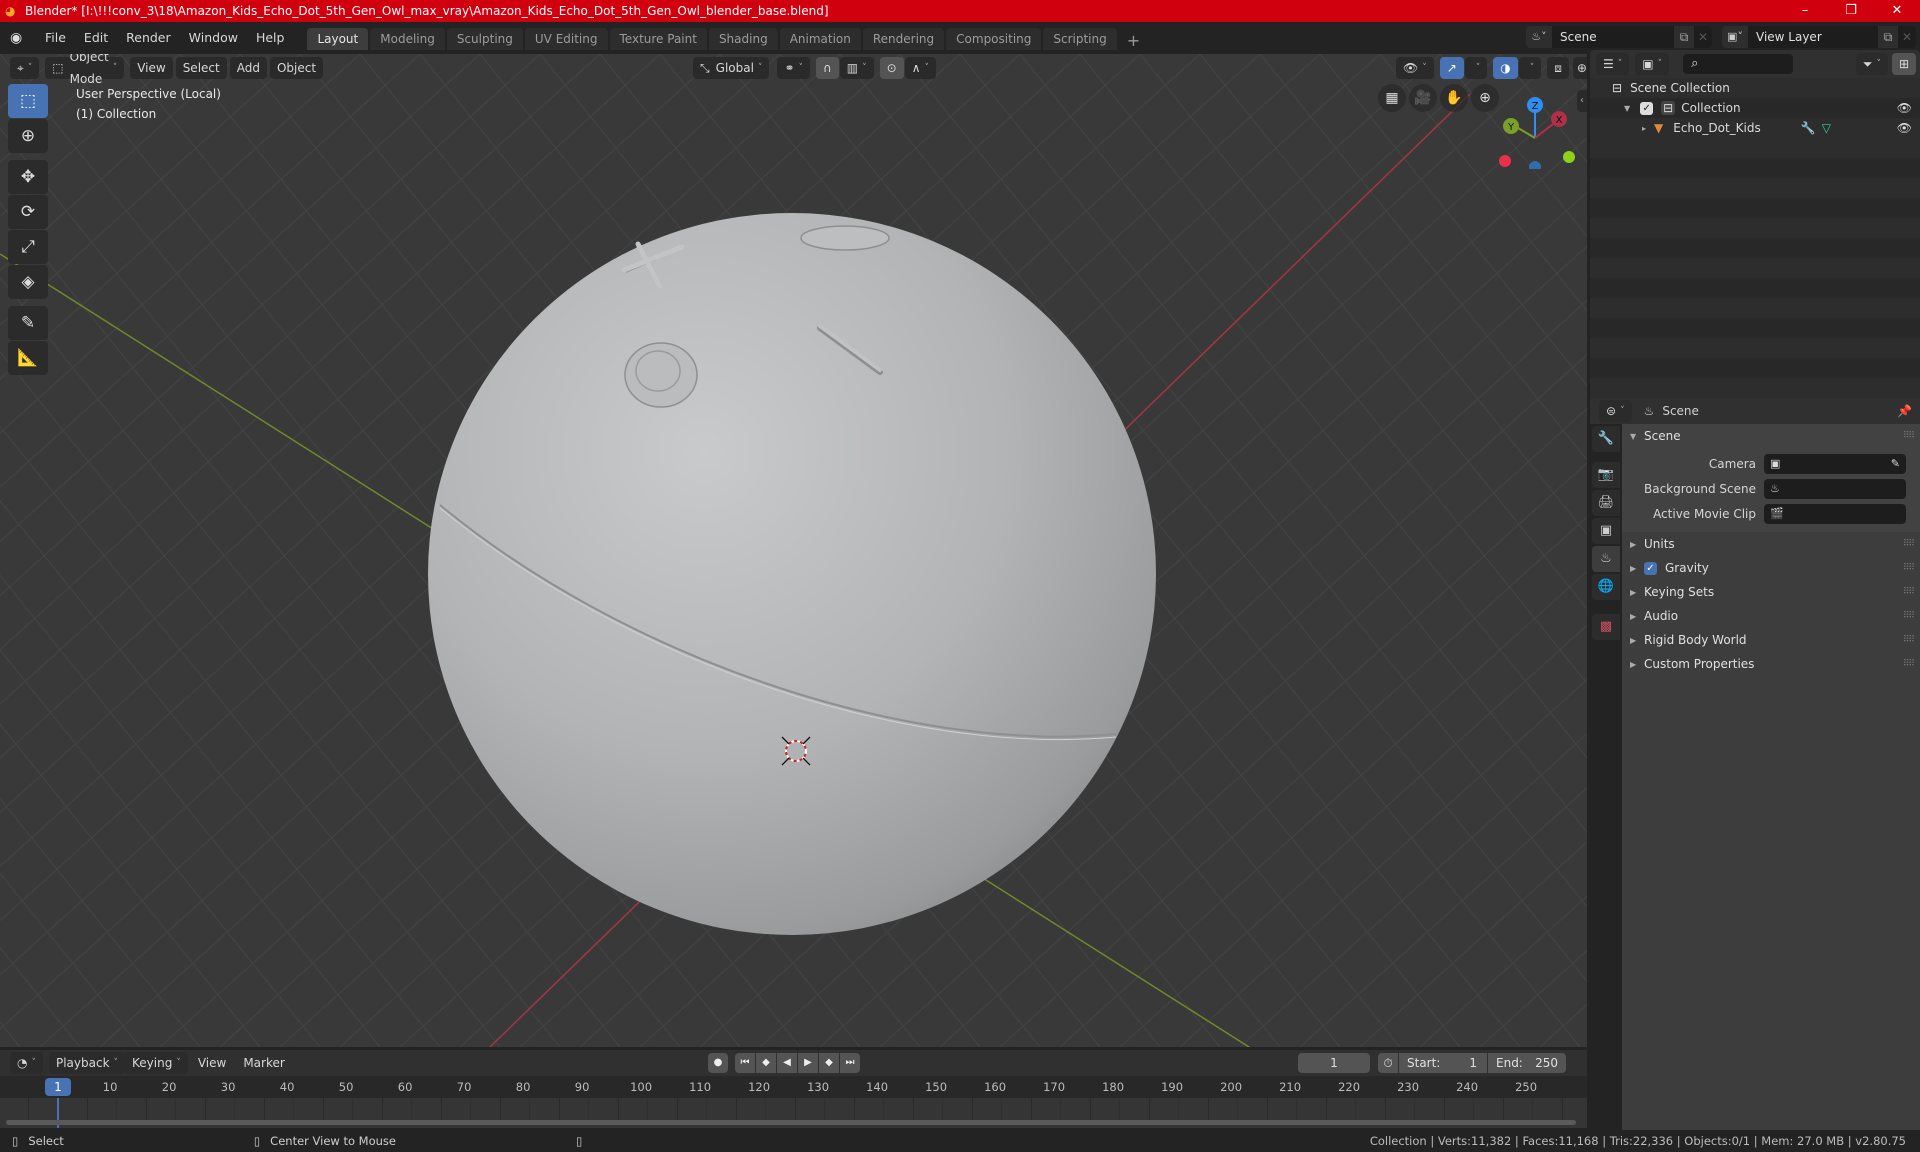  What do you see at coordinates (793, 68) in the screenshot?
I see `pivot-point-selector: ⚭ ˅` at bounding box center [793, 68].